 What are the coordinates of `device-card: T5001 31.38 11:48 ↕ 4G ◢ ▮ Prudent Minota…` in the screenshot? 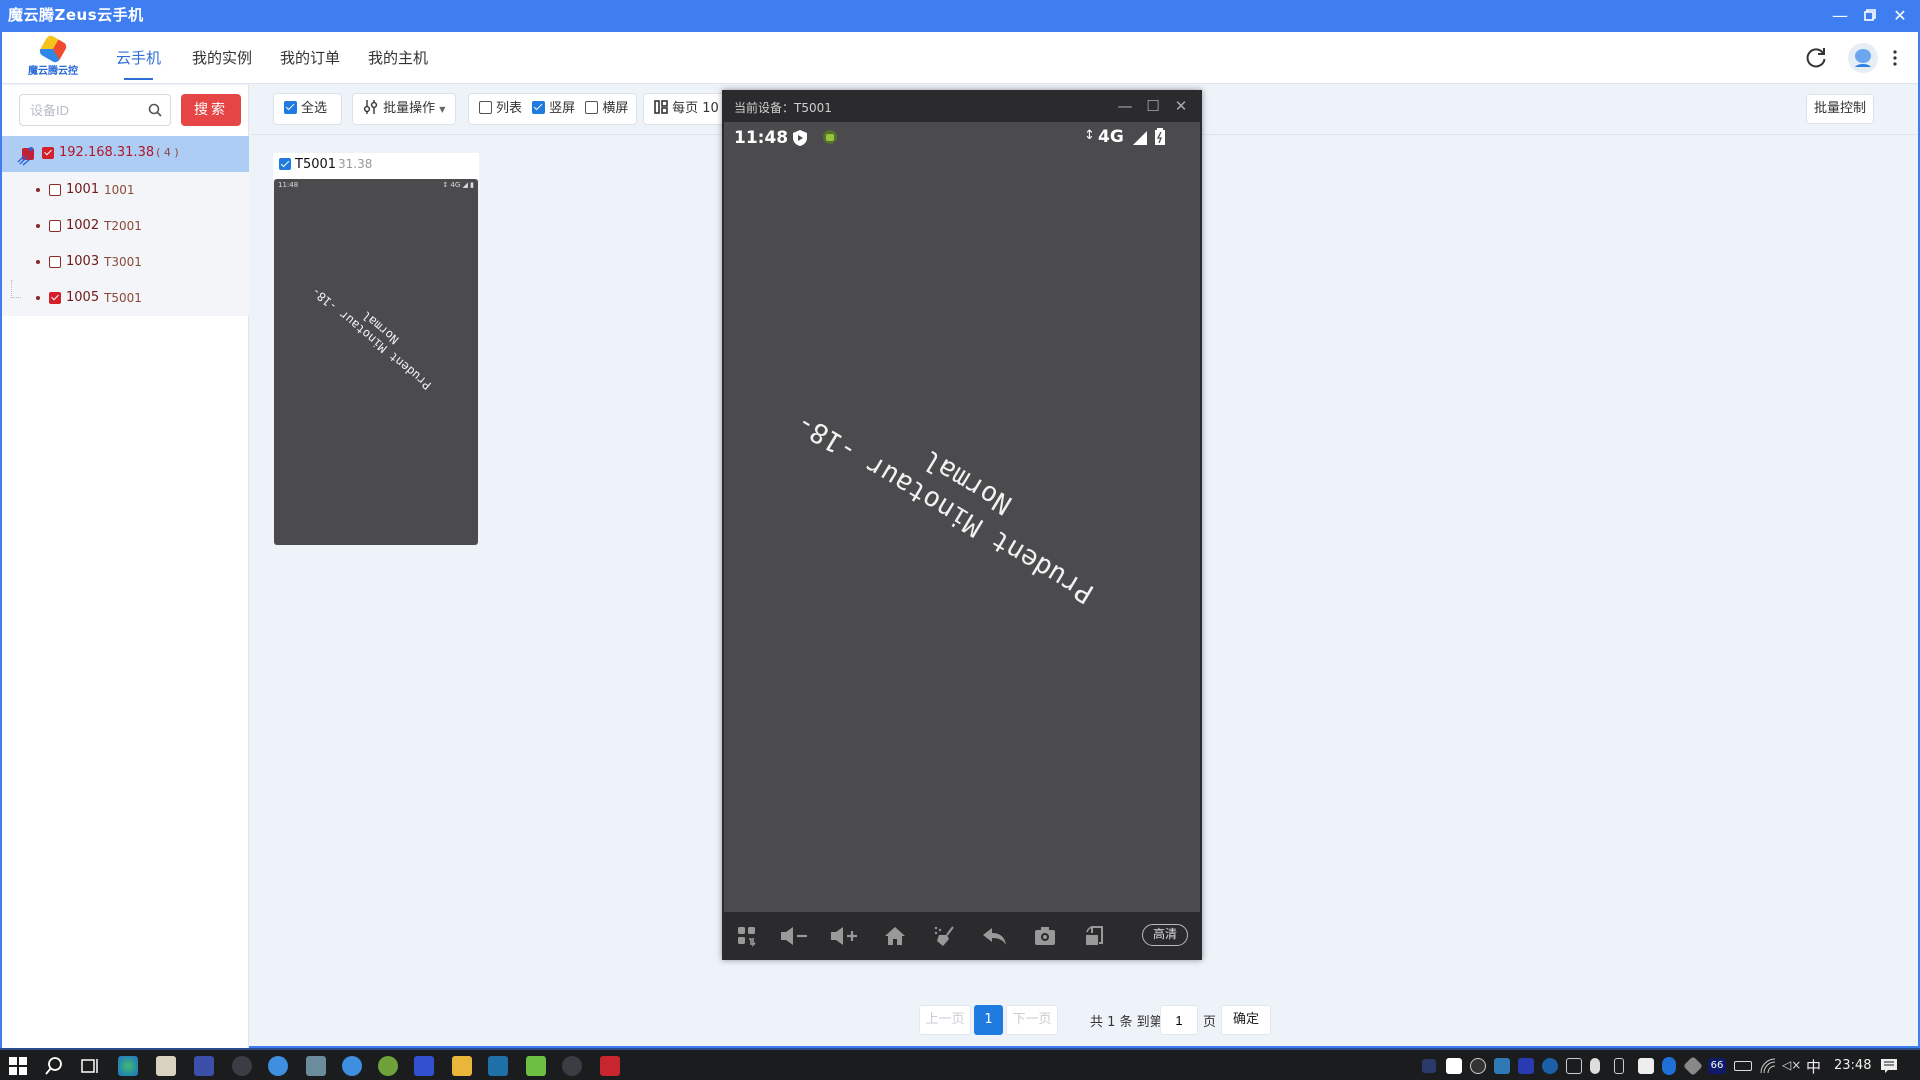 It's located at (376, 349).